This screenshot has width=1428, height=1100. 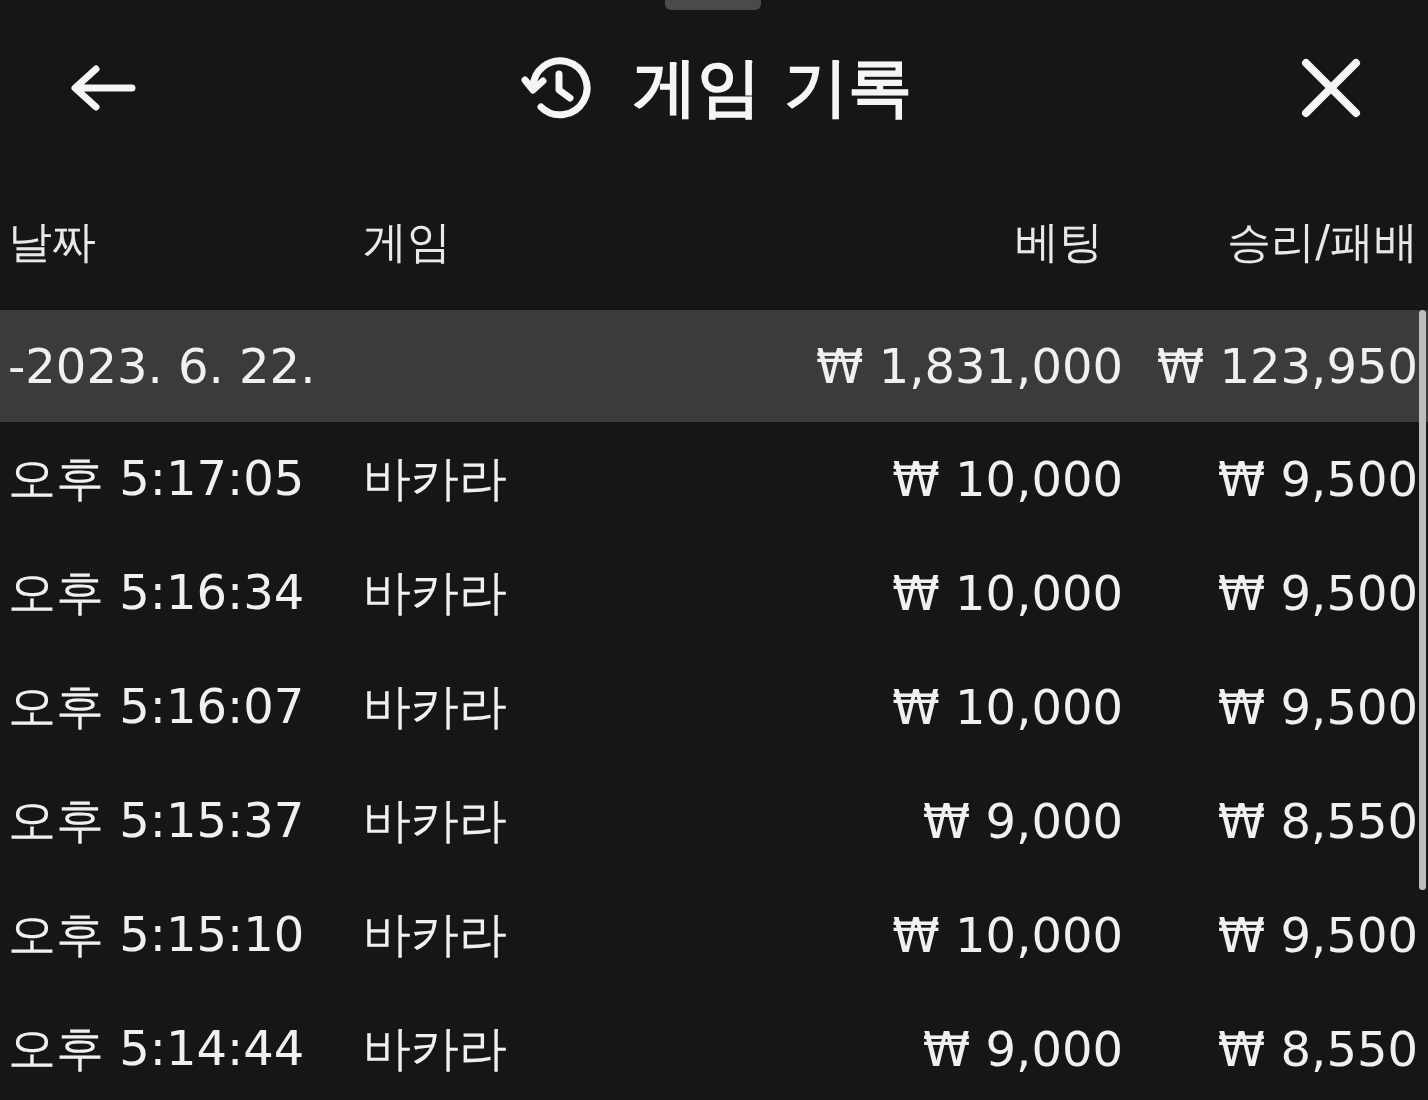 What do you see at coordinates (1322, 242) in the screenshot?
I see `column-header: 승리/패배` at bounding box center [1322, 242].